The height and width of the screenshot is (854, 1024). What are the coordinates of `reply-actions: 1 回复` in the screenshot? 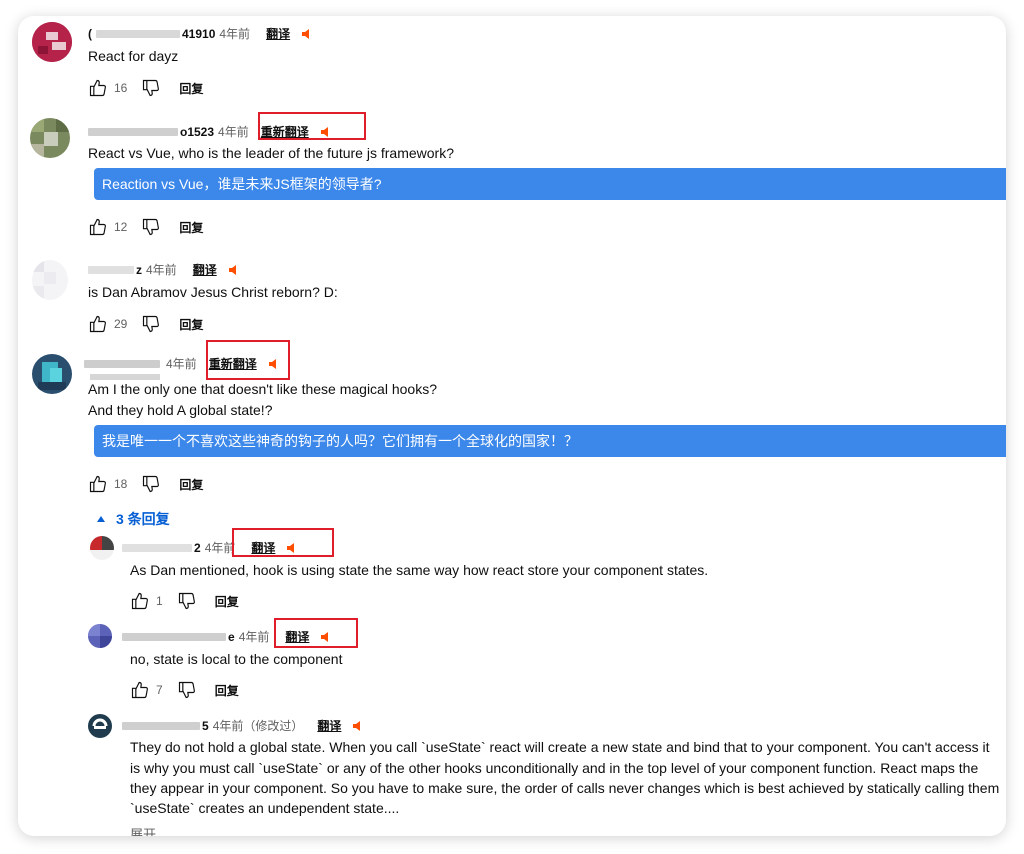 It's located at (184, 601).